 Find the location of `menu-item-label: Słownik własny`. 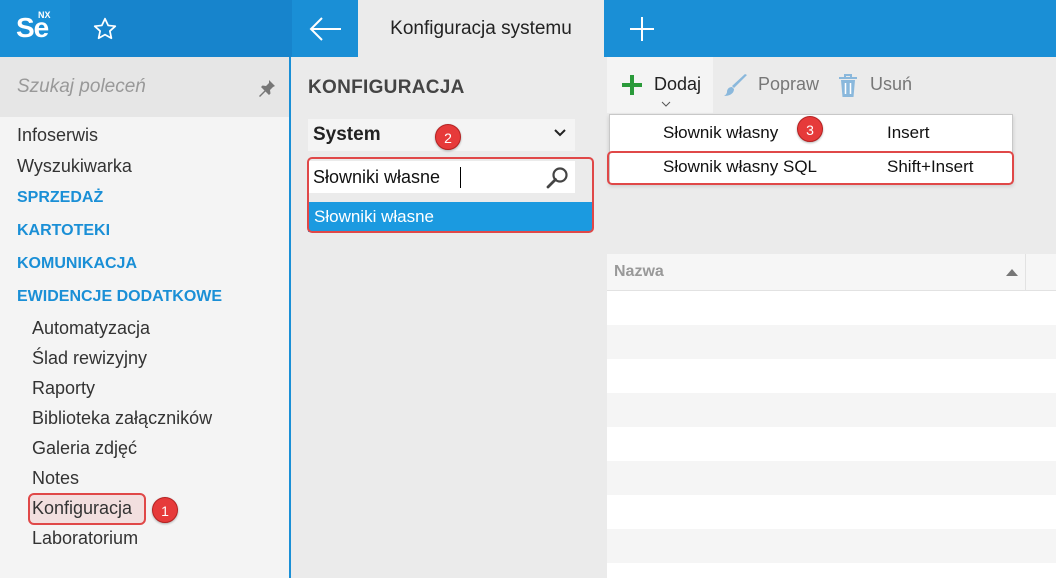

menu-item-label: Słownik własny is located at coordinates (721, 132).